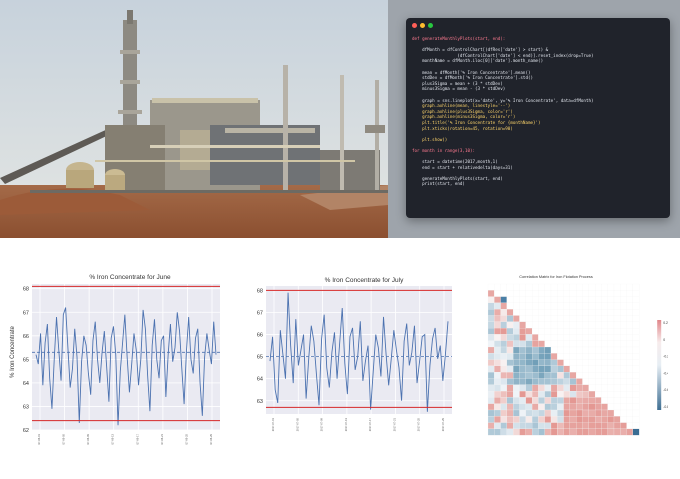 The width and height of the screenshot is (680, 479). I want to click on x-tick-label: 2017-06-21, so click(162, 439).